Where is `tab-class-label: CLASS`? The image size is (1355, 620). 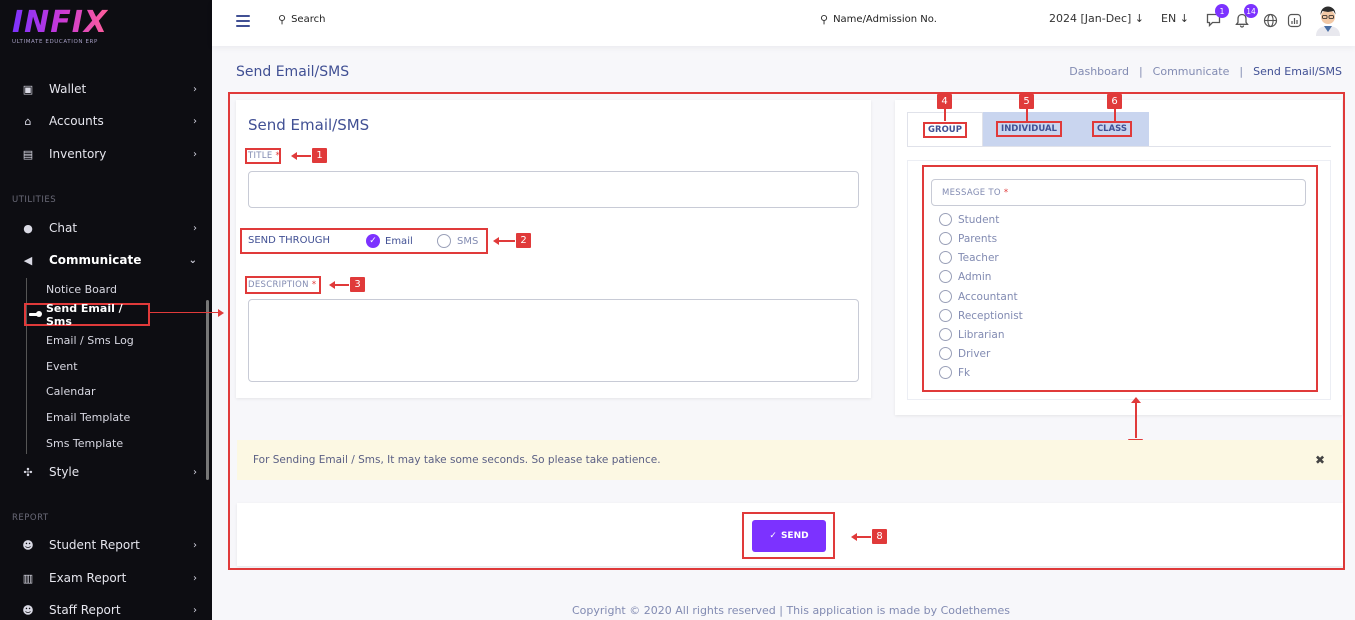 tab-class-label: CLASS is located at coordinates (1112, 129).